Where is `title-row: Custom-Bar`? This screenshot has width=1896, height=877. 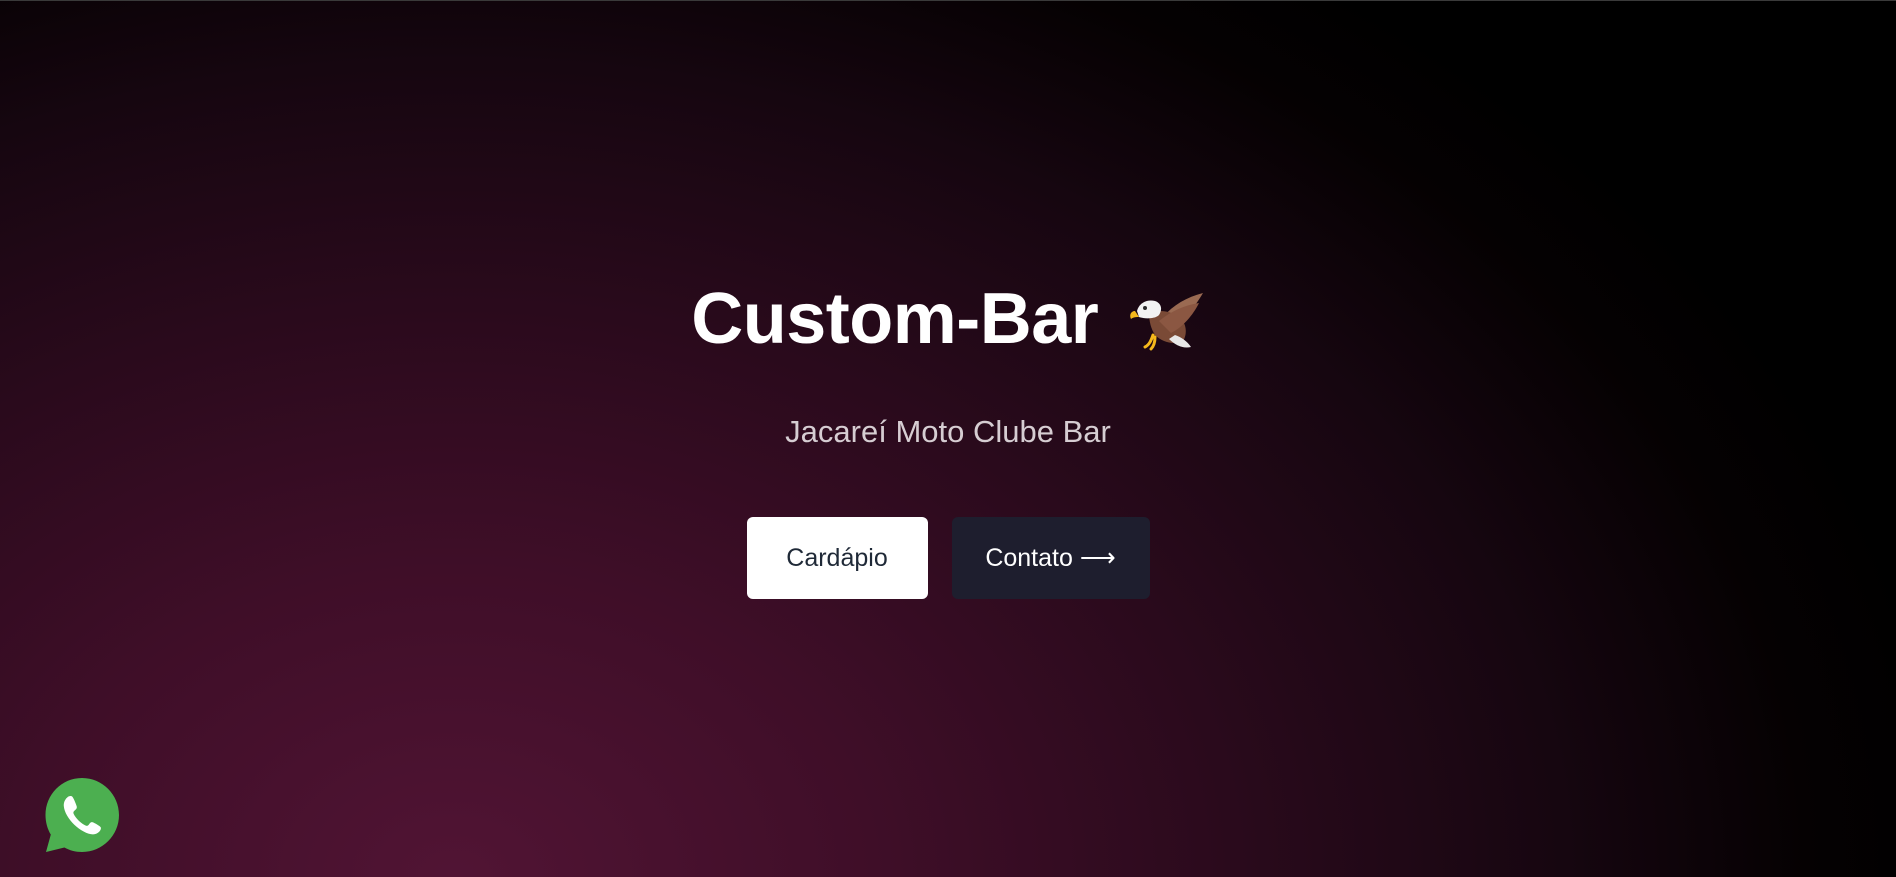 title-row: Custom-Bar is located at coordinates (948, 319).